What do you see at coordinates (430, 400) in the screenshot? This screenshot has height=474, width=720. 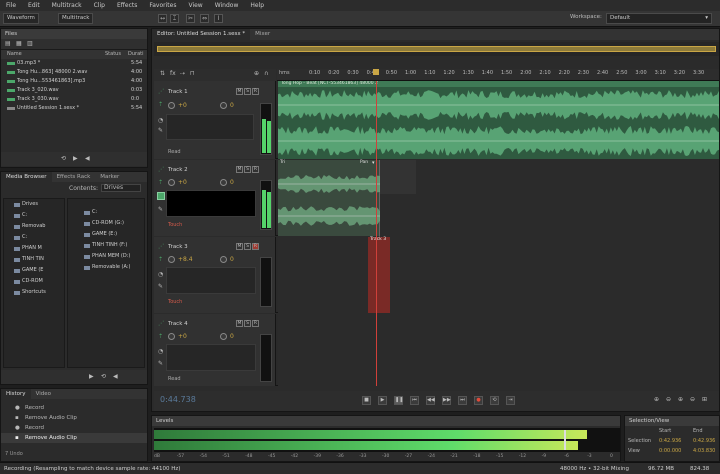 I see `rewind-button: ◀◀` at bounding box center [430, 400].